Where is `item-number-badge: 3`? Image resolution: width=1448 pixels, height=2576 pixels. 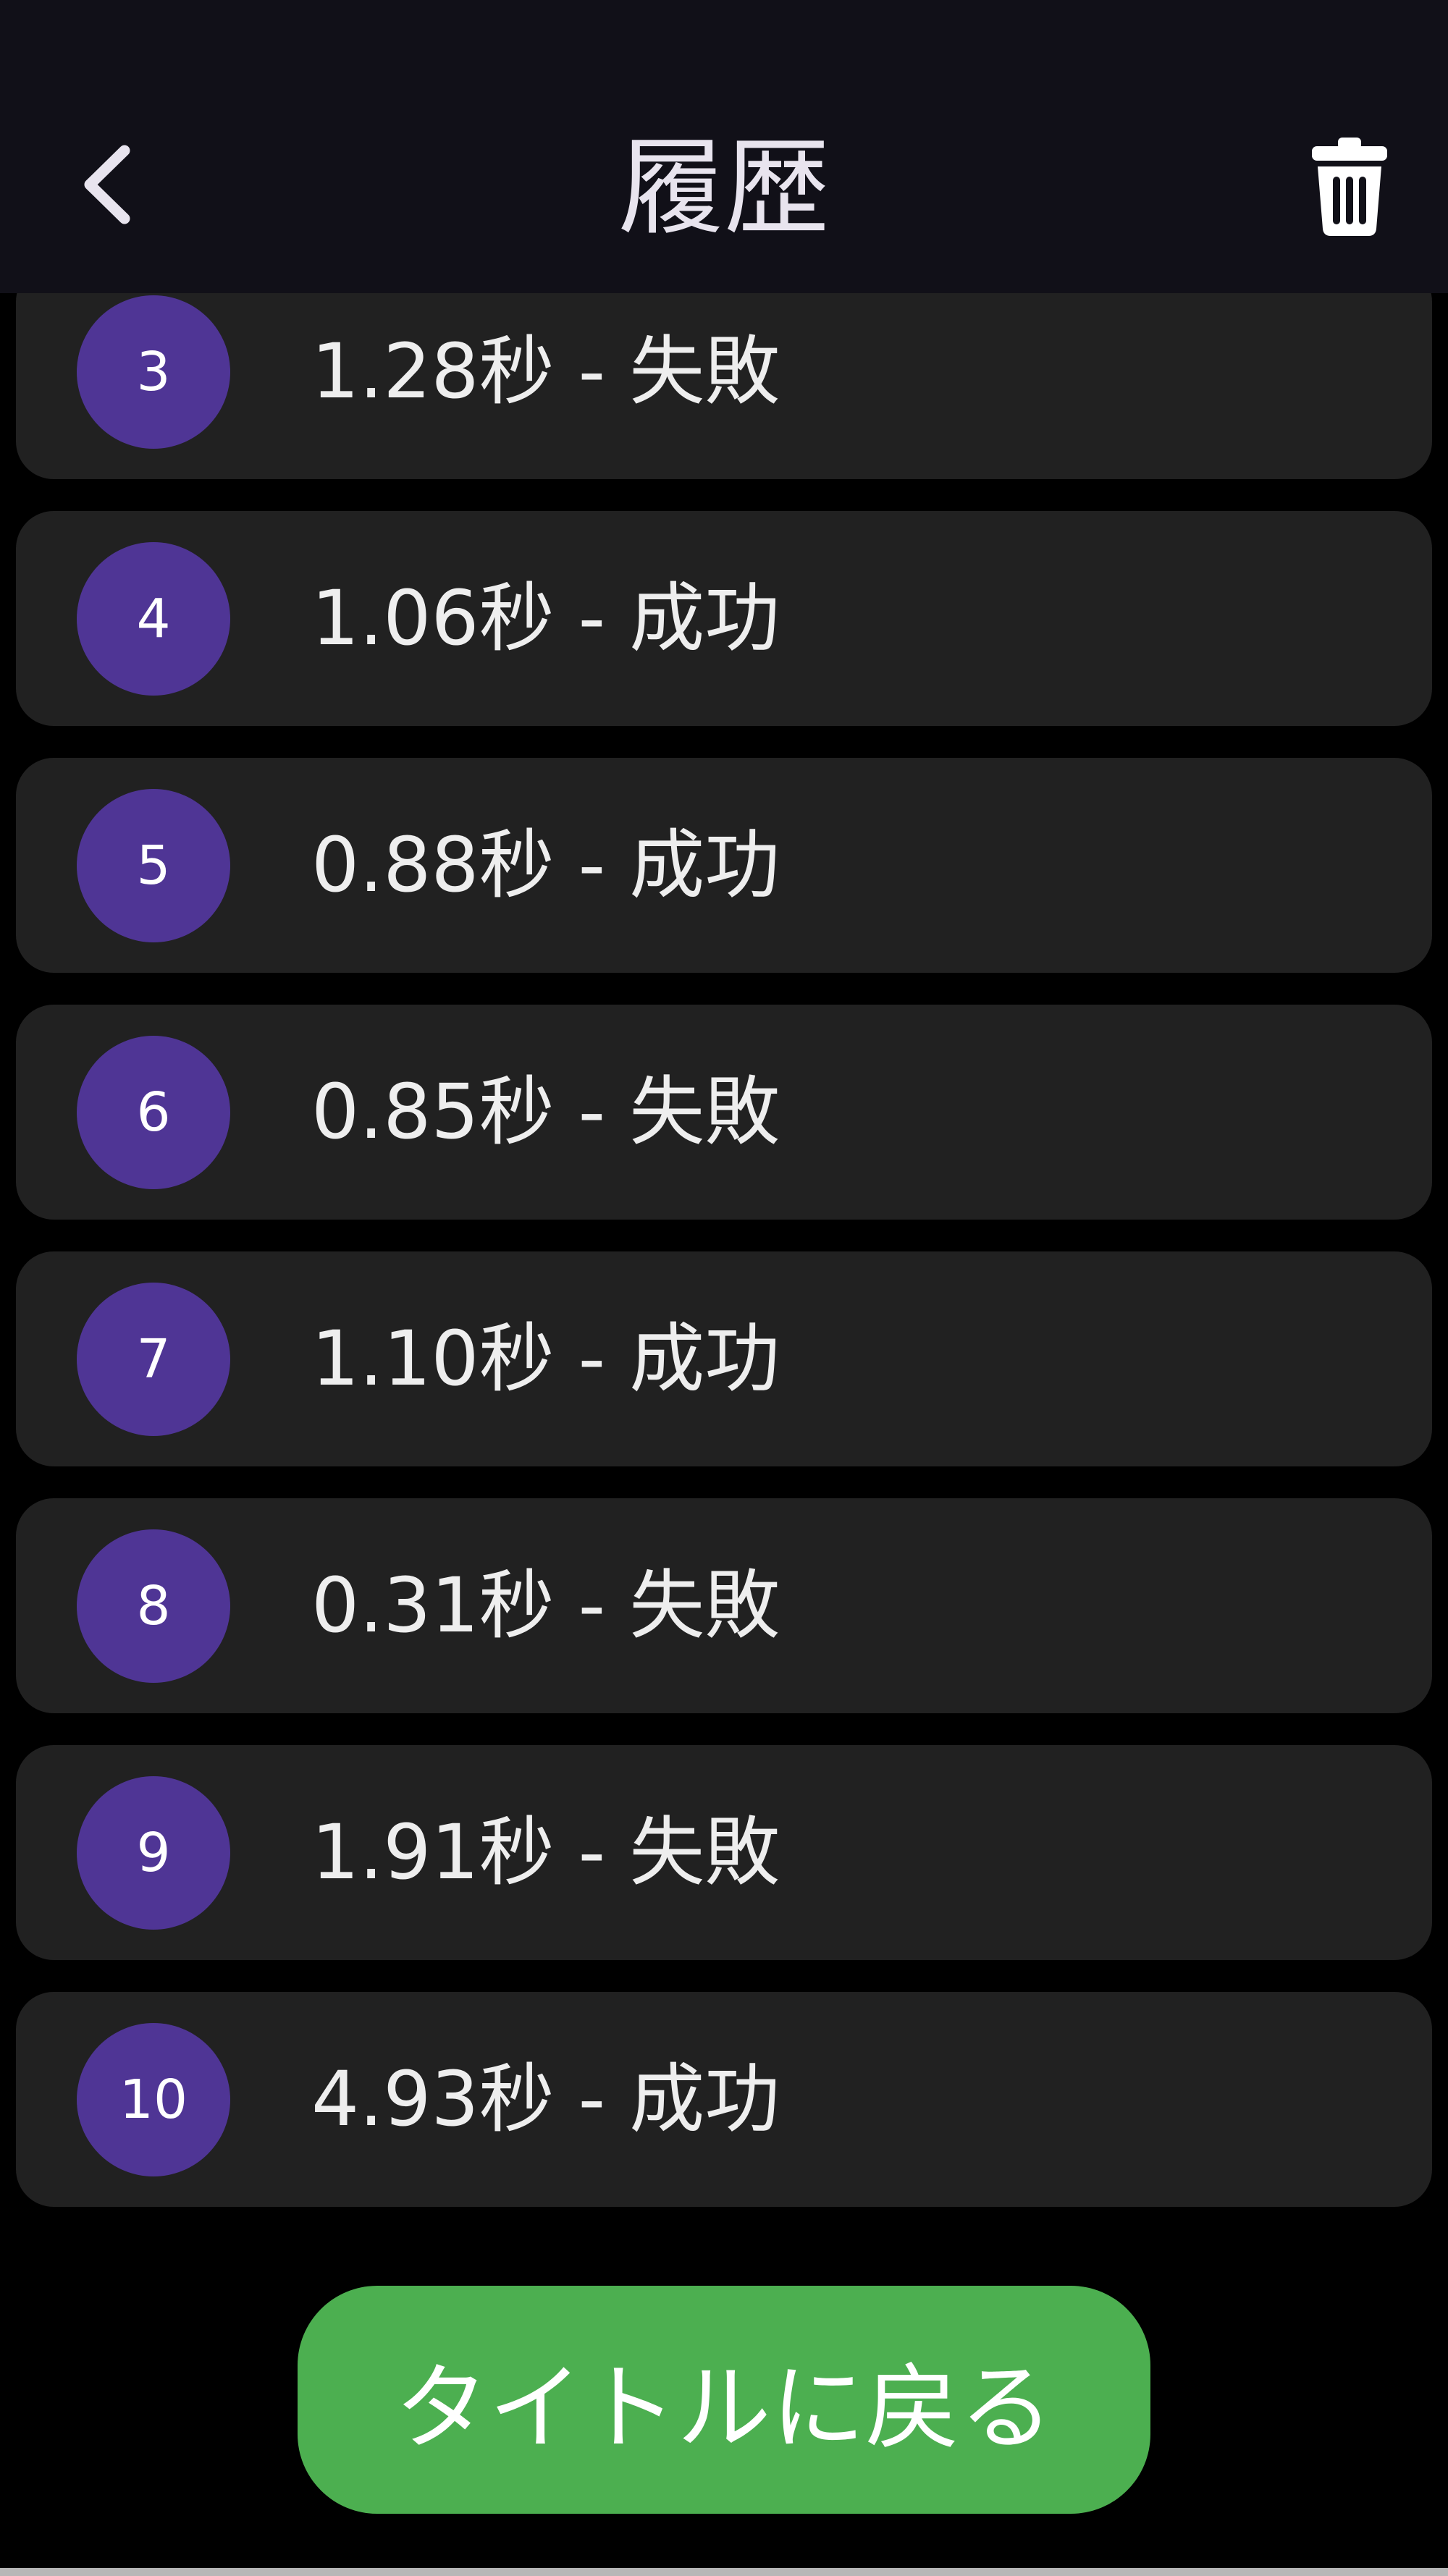 item-number-badge: 3 is located at coordinates (153, 372).